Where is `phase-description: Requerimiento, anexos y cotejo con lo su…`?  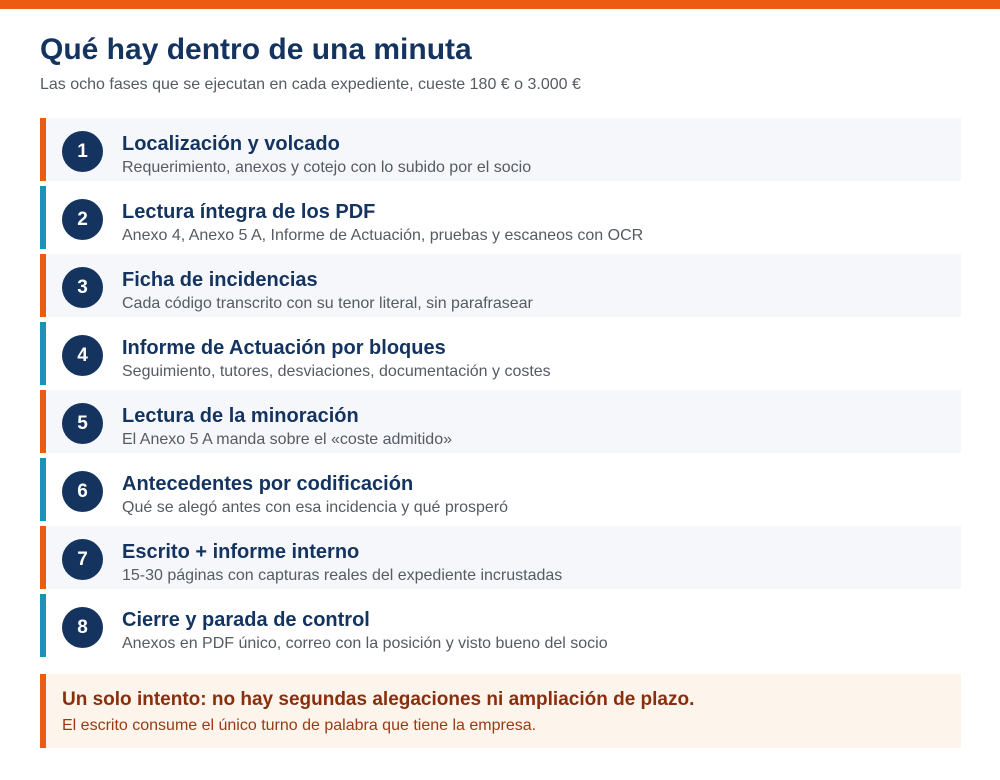
phase-description: Requerimiento, anexos y cotejo con lo su… is located at coordinates (327, 167).